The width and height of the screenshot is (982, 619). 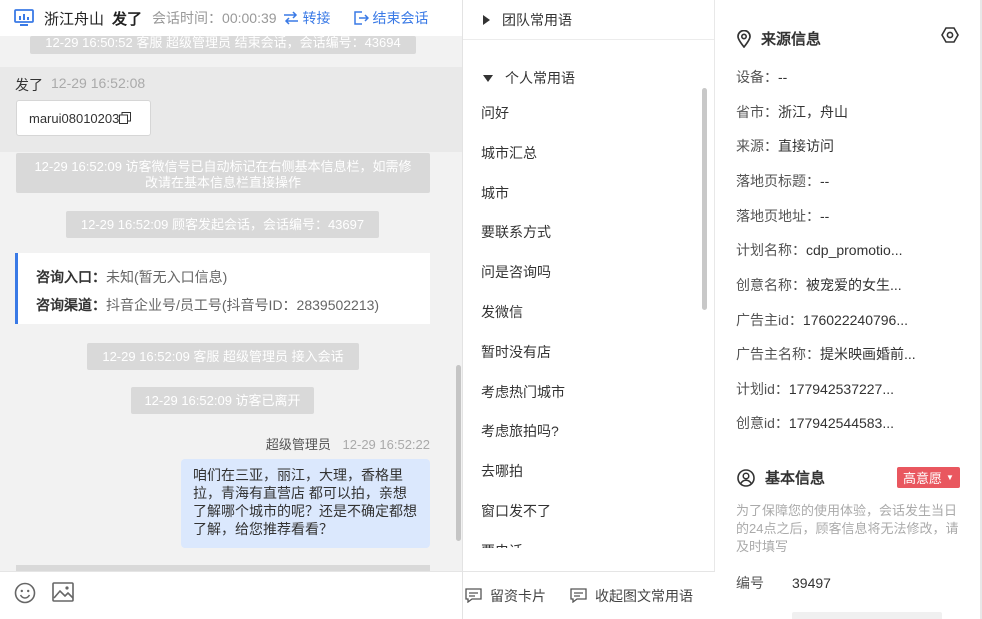 I want to click on collapse-phrases-label: 收起图文常用语, so click(x=644, y=595).